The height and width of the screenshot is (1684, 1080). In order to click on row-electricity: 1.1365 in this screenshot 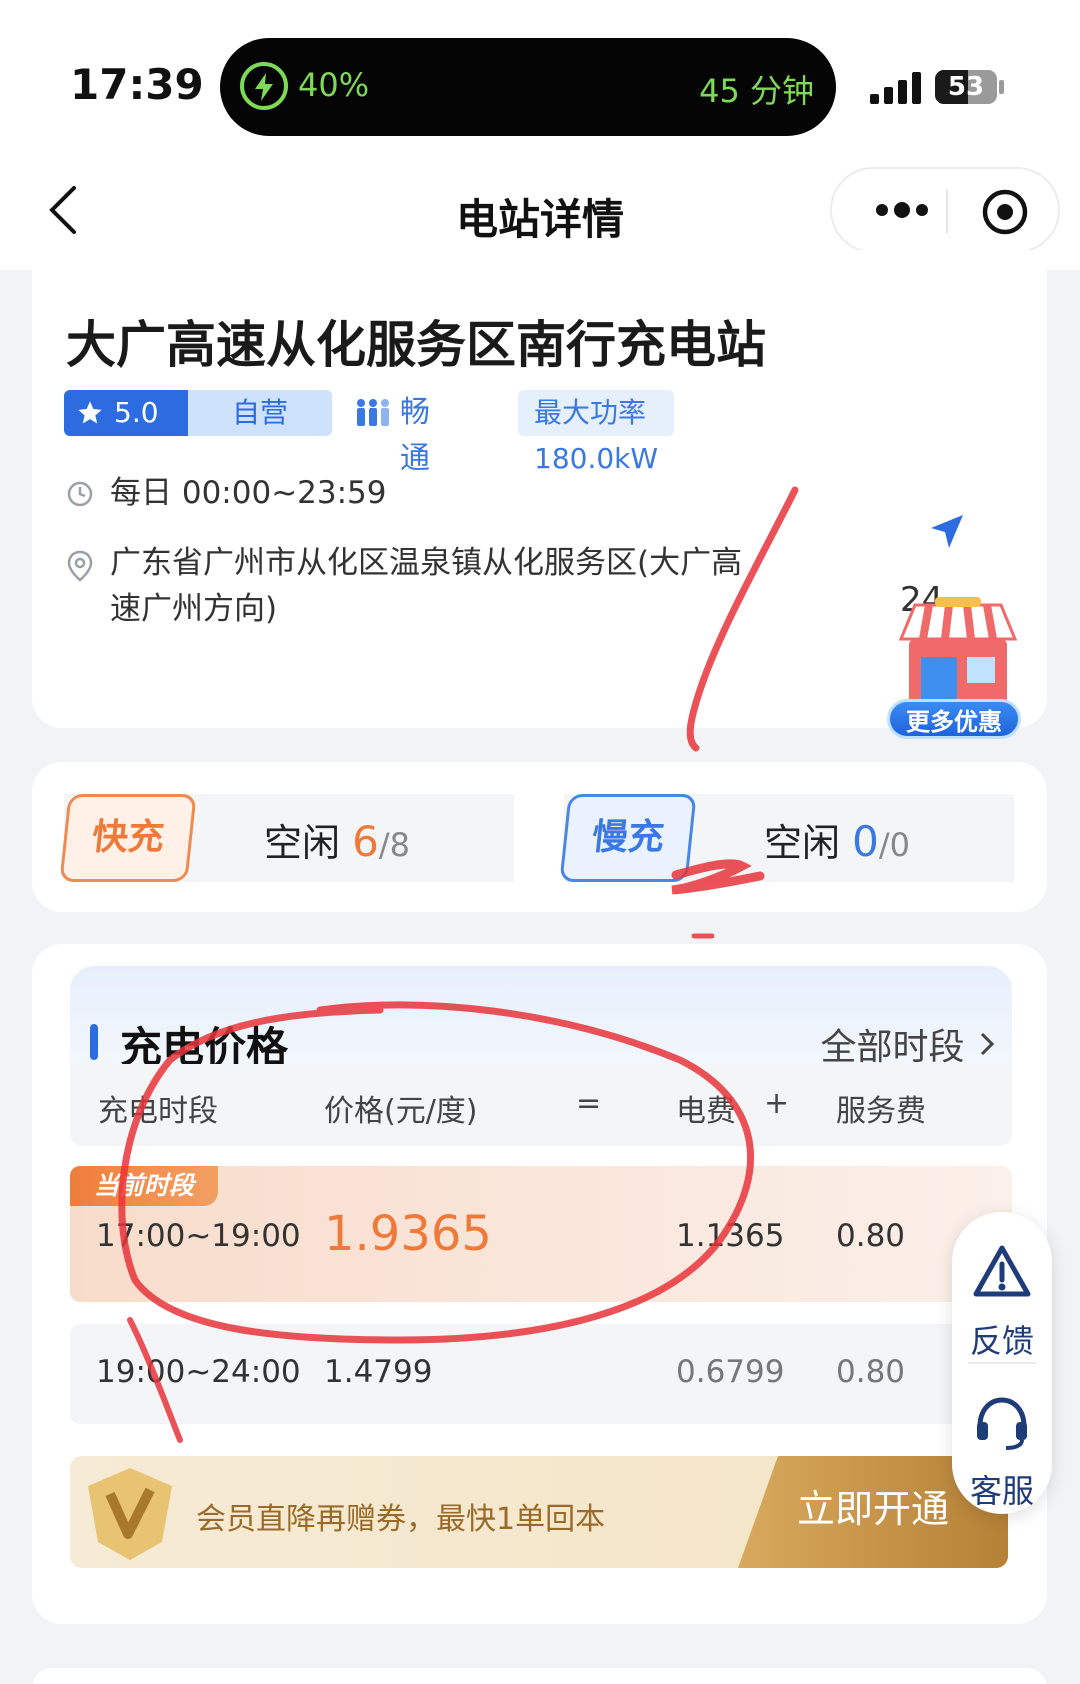, I will do `click(730, 1236)`.